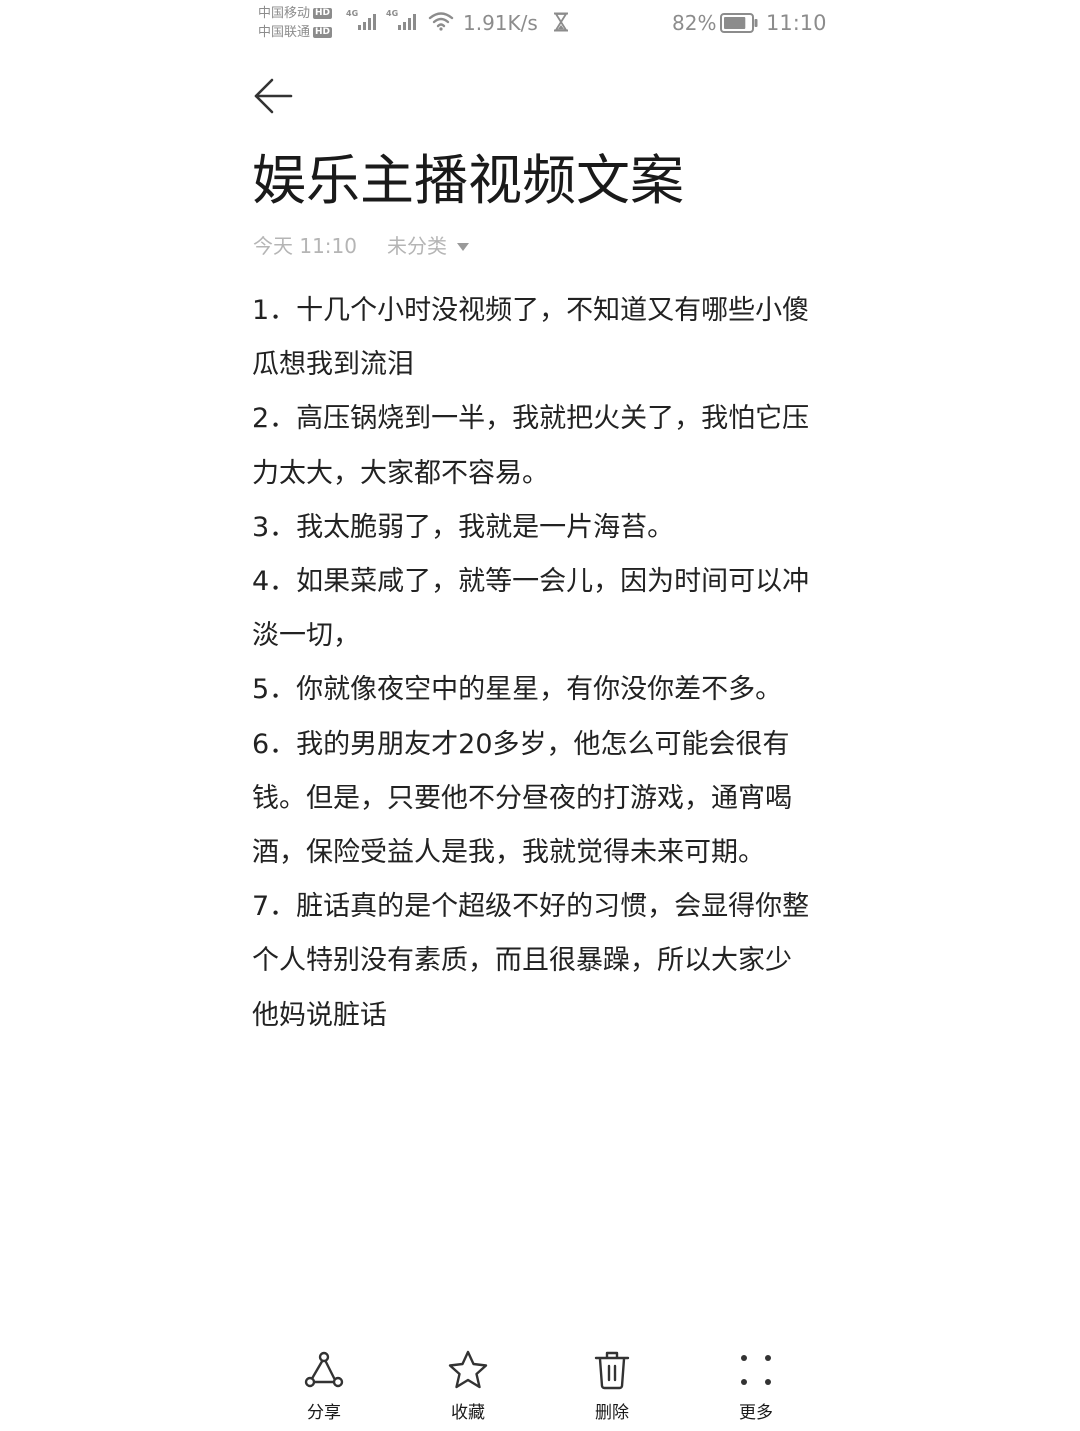  What do you see at coordinates (381, 21) in the screenshot?
I see `signal-group: 4G 4G` at bounding box center [381, 21].